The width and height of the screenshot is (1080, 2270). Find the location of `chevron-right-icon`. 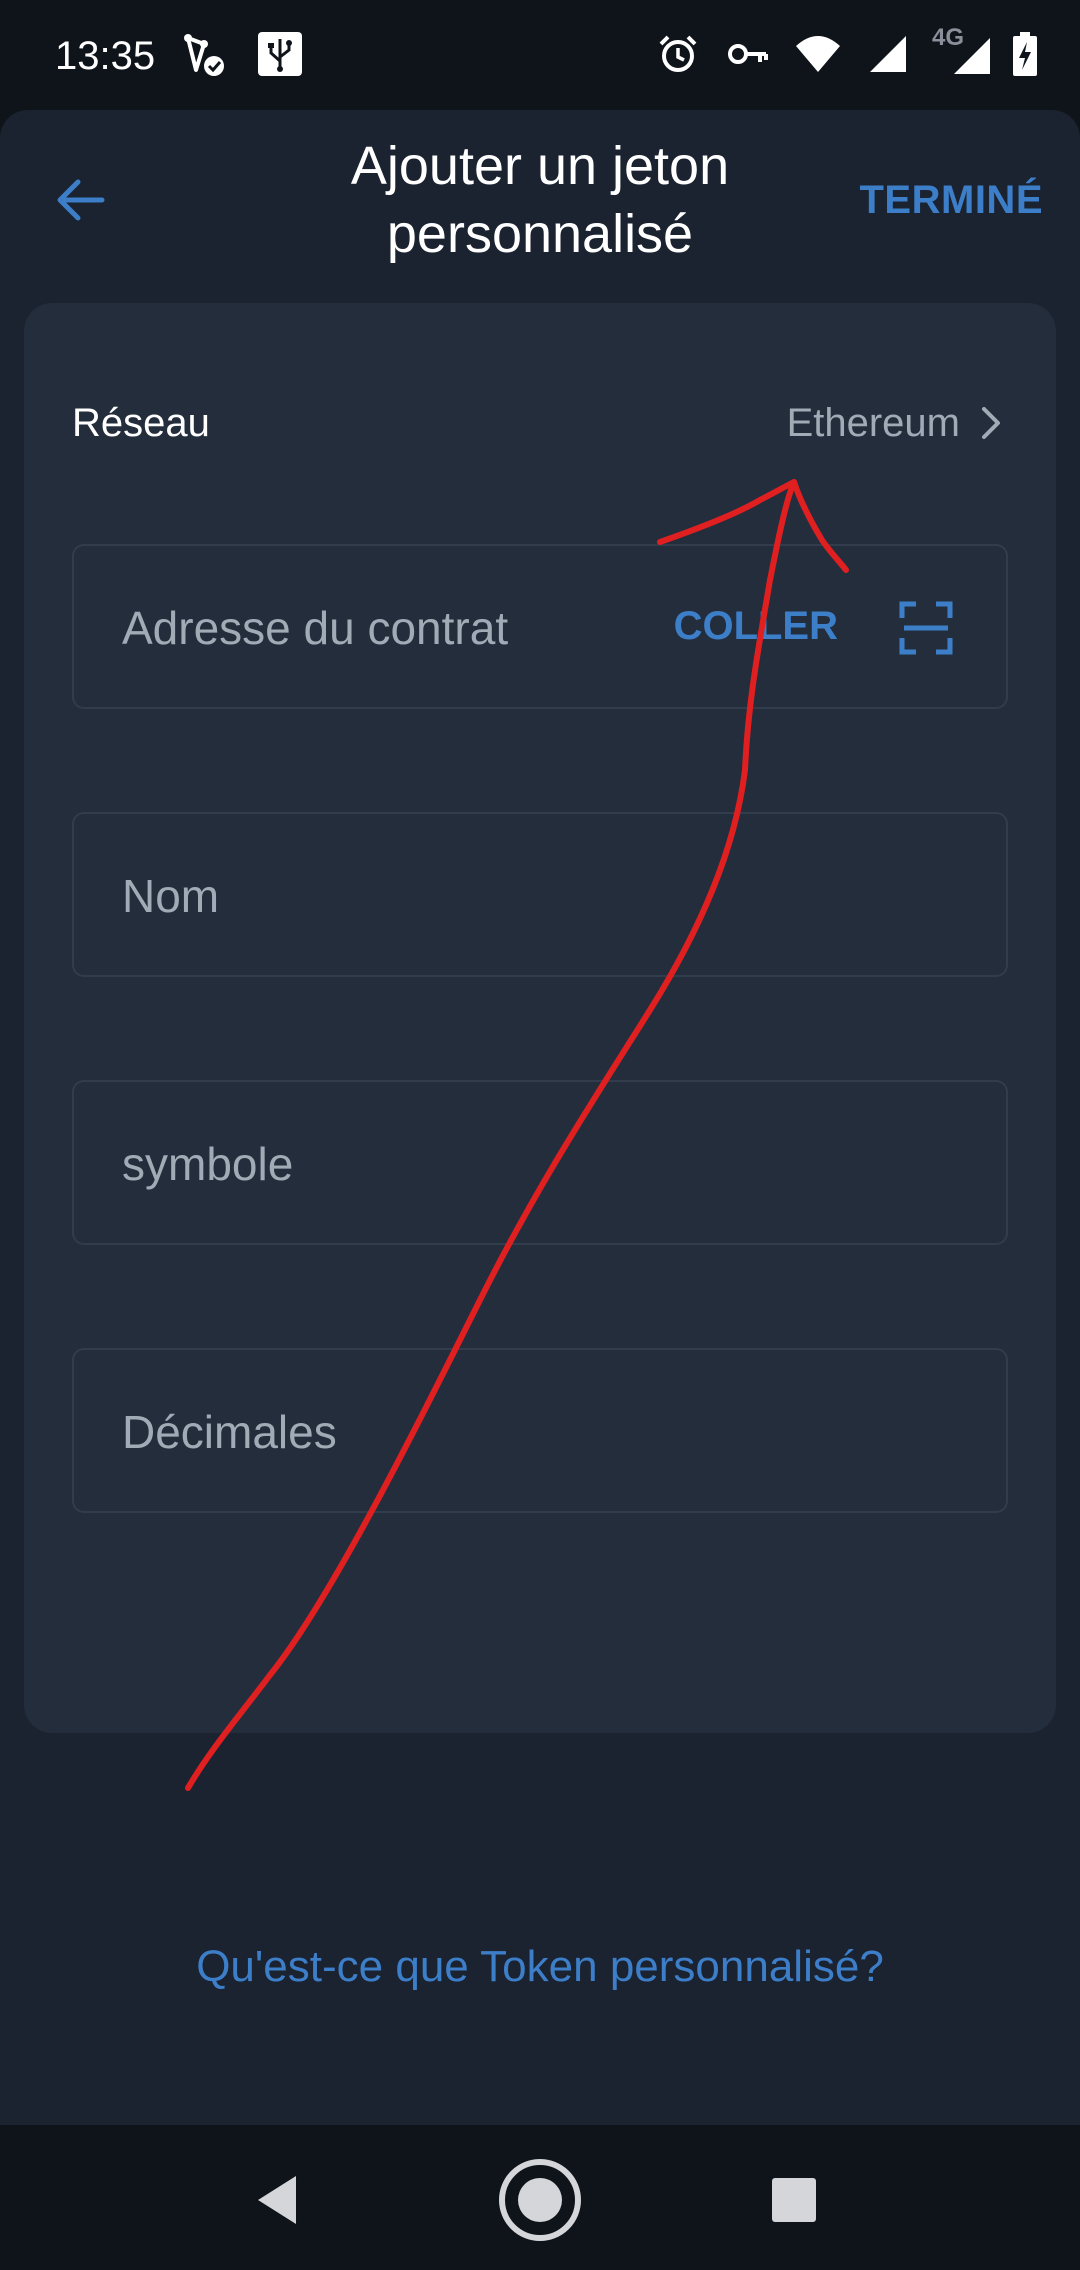

chevron-right-icon is located at coordinates (991, 423).